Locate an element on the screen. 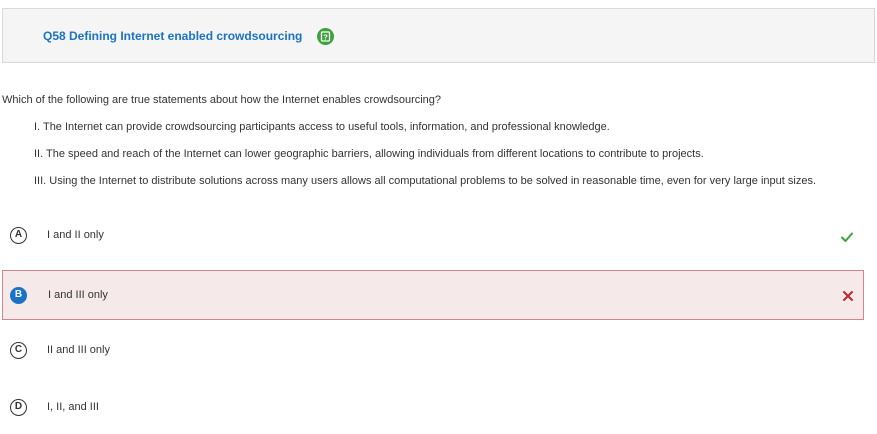  choice-letter-b: B is located at coordinates (18, 295).